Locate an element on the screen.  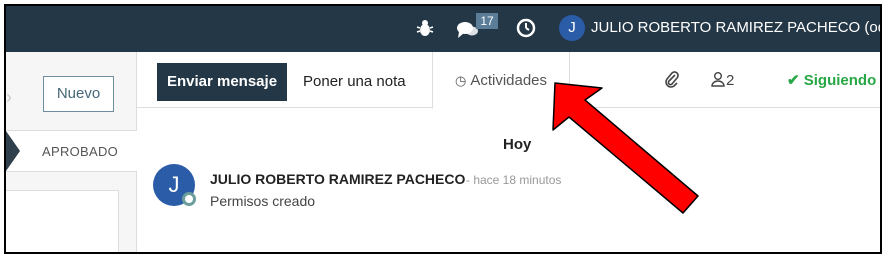
chevron-right-icon: › is located at coordinates (9, 97).